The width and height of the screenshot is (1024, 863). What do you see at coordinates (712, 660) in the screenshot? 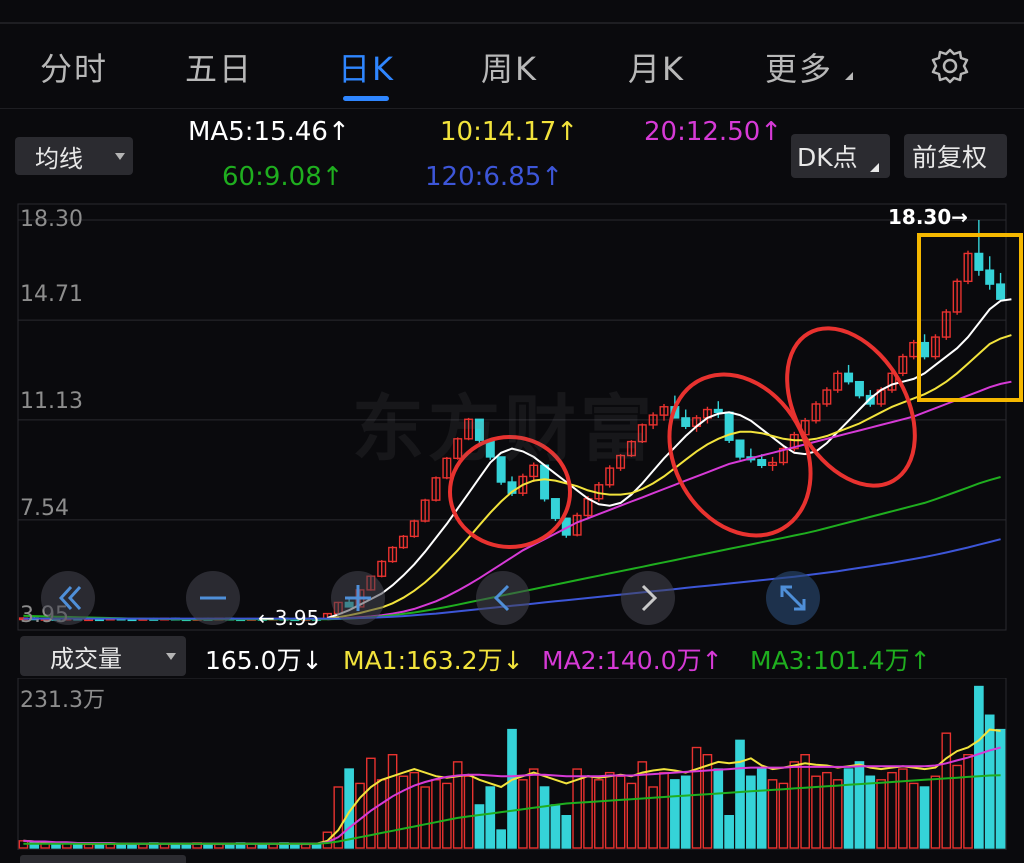
I see `volume-ma2-arrow: ↑` at bounding box center [712, 660].